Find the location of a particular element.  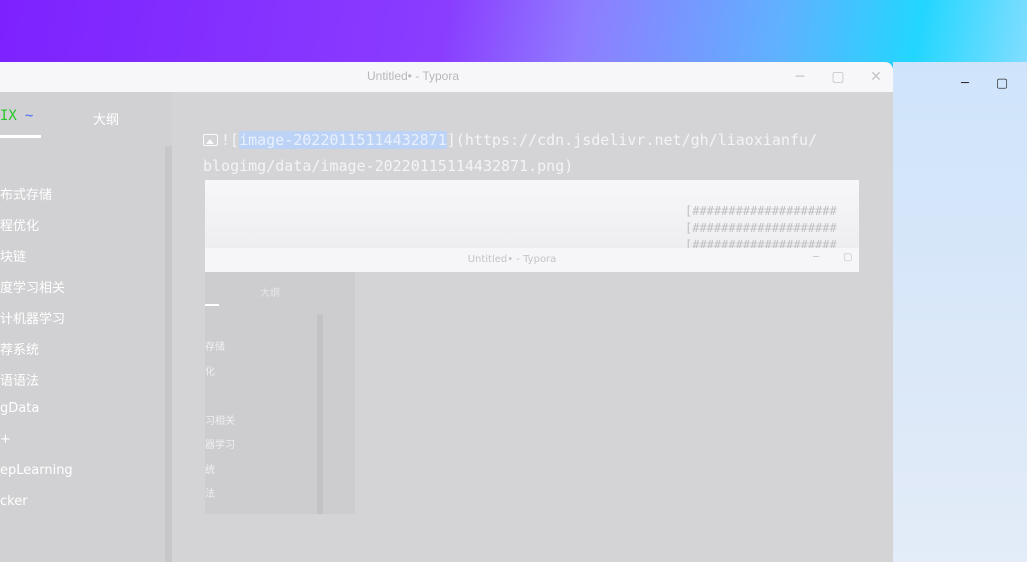

preview-outline-tab: 大纲 is located at coordinates (270, 293).